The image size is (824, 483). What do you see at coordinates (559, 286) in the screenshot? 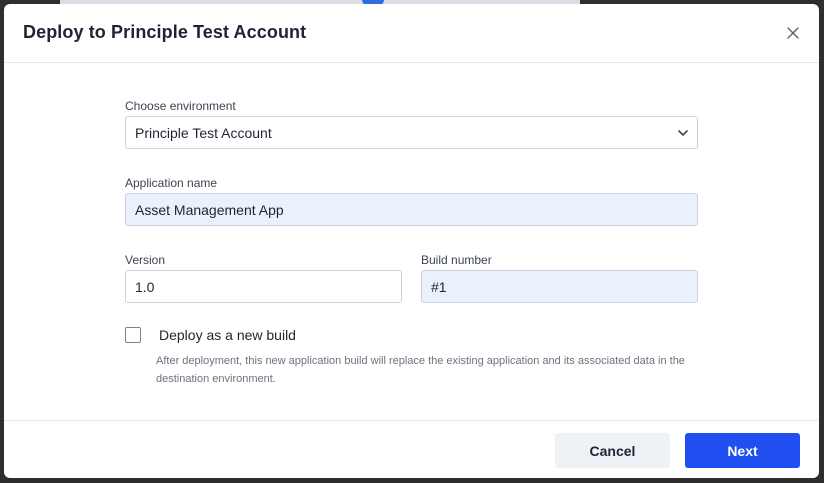
I see `build-number-field: #1` at bounding box center [559, 286].